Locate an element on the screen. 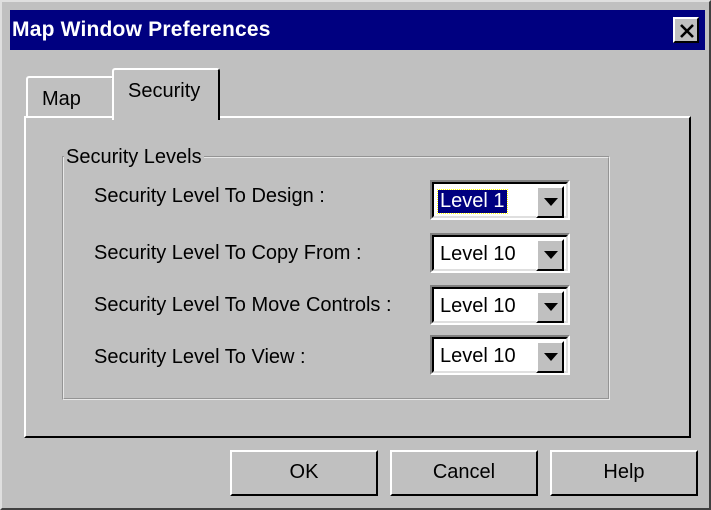 This screenshot has width=711, height=510. copy-from-level-select: Level 10 is located at coordinates (500, 253).